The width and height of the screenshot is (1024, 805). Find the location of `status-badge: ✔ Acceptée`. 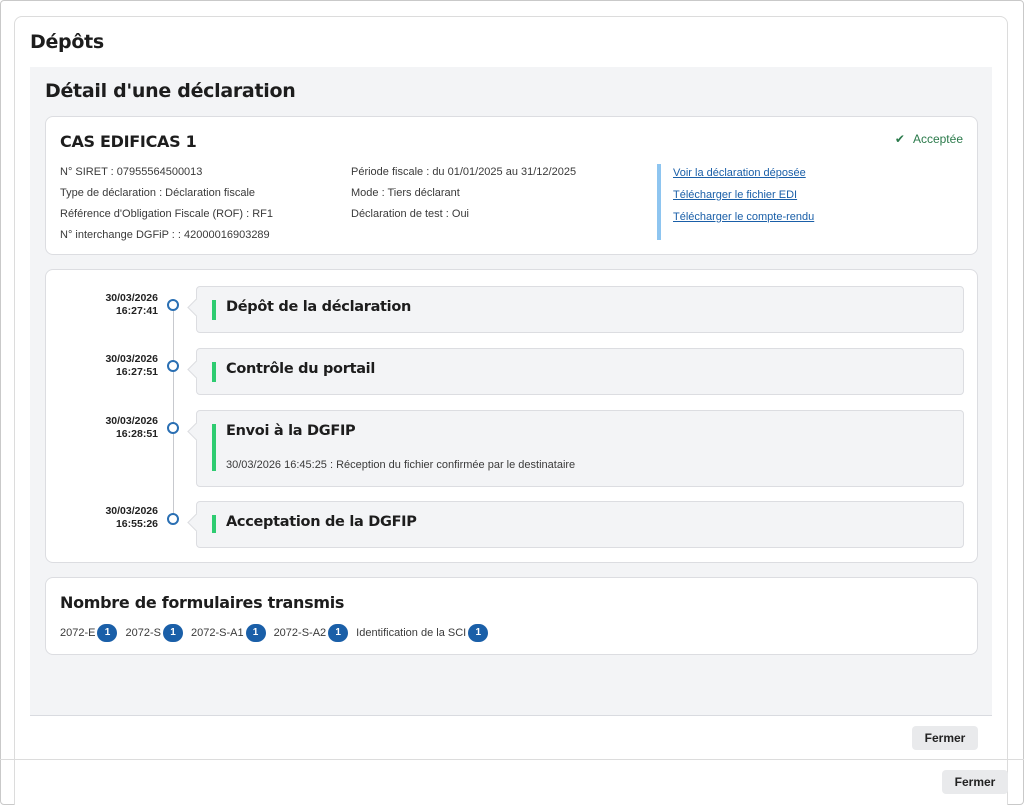

status-badge: ✔ Acceptée is located at coordinates (929, 139).